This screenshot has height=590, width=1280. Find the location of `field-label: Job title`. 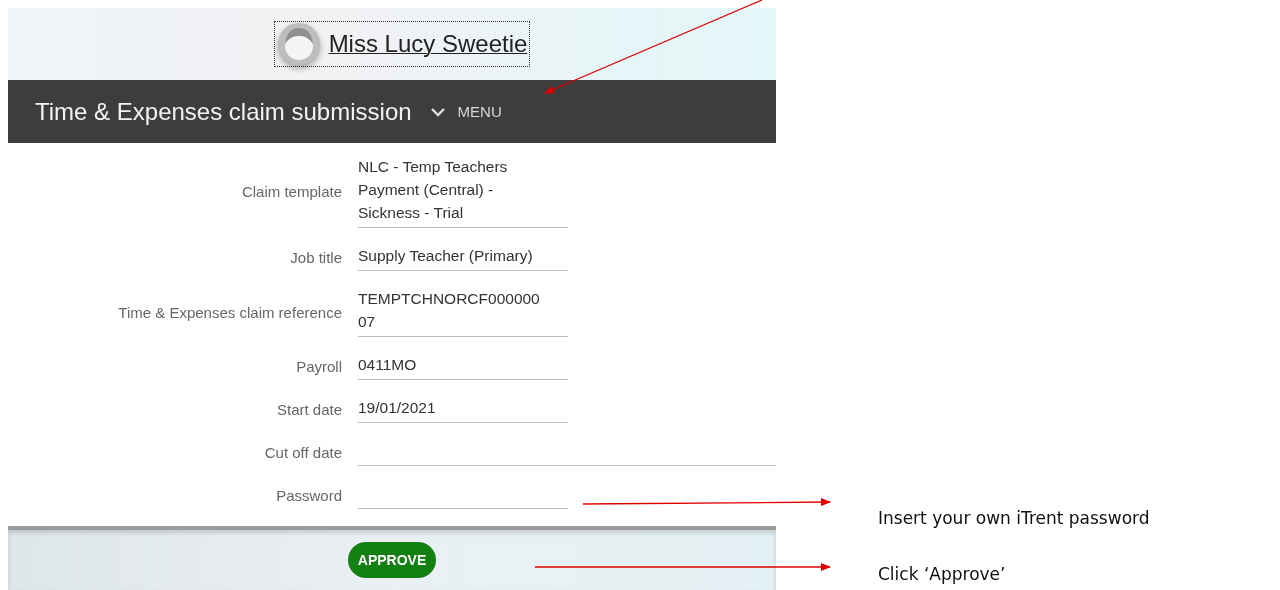

field-label: Job title is located at coordinates (316, 257).